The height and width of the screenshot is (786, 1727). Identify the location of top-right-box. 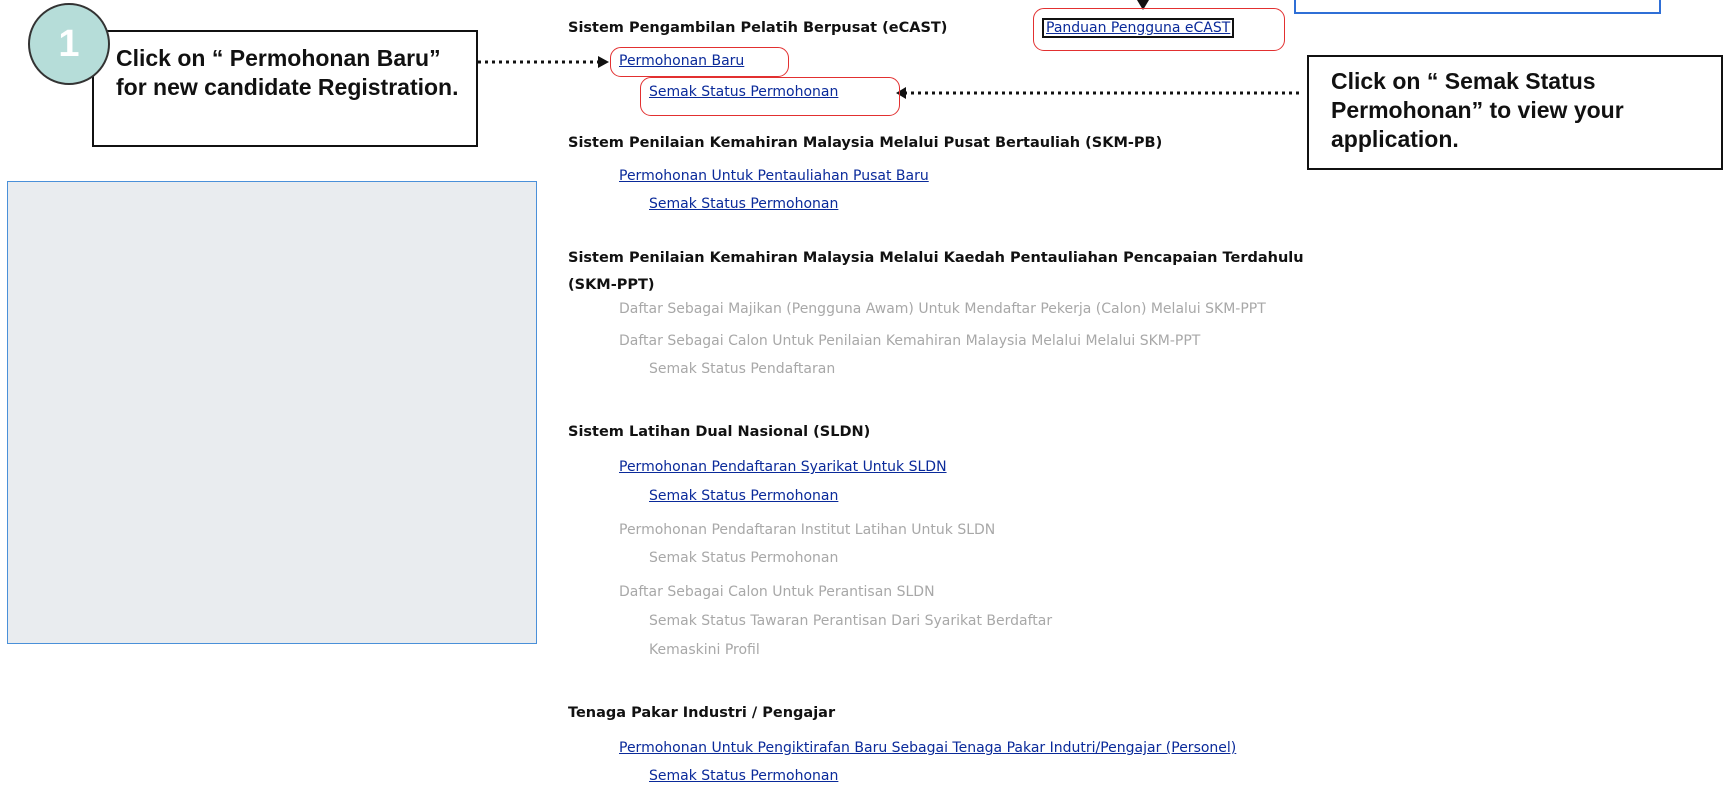
(1477, 7).